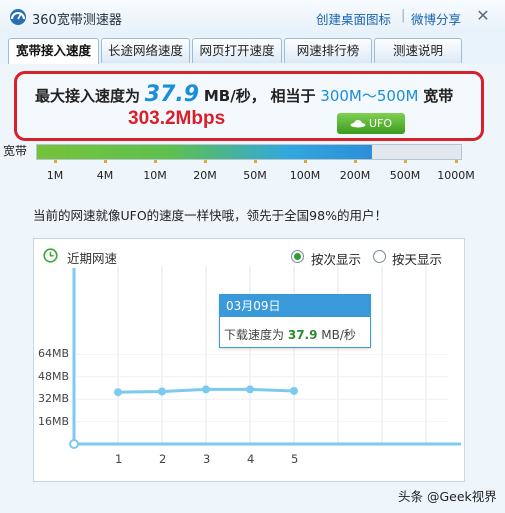  I want to click on x-tick-label: 2, so click(163, 459).